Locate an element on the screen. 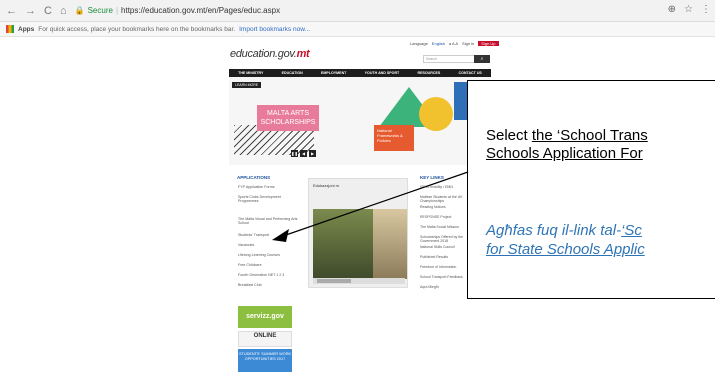 The width and height of the screenshot is (715, 372). pointer-arrow is located at coordinates (370, 206).